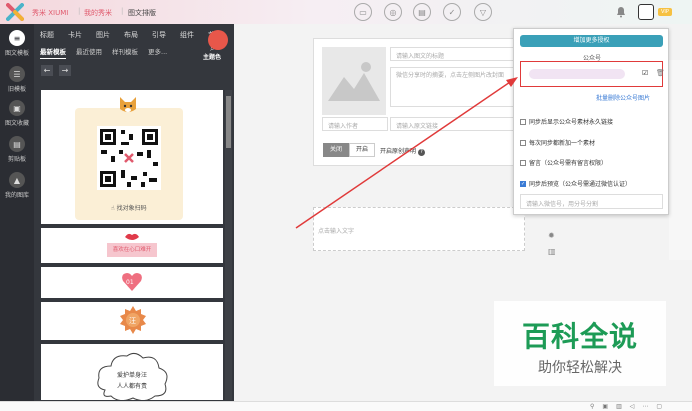 This screenshot has height=411, width=692. Describe the element at coordinates (605, 406) in the screenshot. I see `gift-icon: ▣` at that location.